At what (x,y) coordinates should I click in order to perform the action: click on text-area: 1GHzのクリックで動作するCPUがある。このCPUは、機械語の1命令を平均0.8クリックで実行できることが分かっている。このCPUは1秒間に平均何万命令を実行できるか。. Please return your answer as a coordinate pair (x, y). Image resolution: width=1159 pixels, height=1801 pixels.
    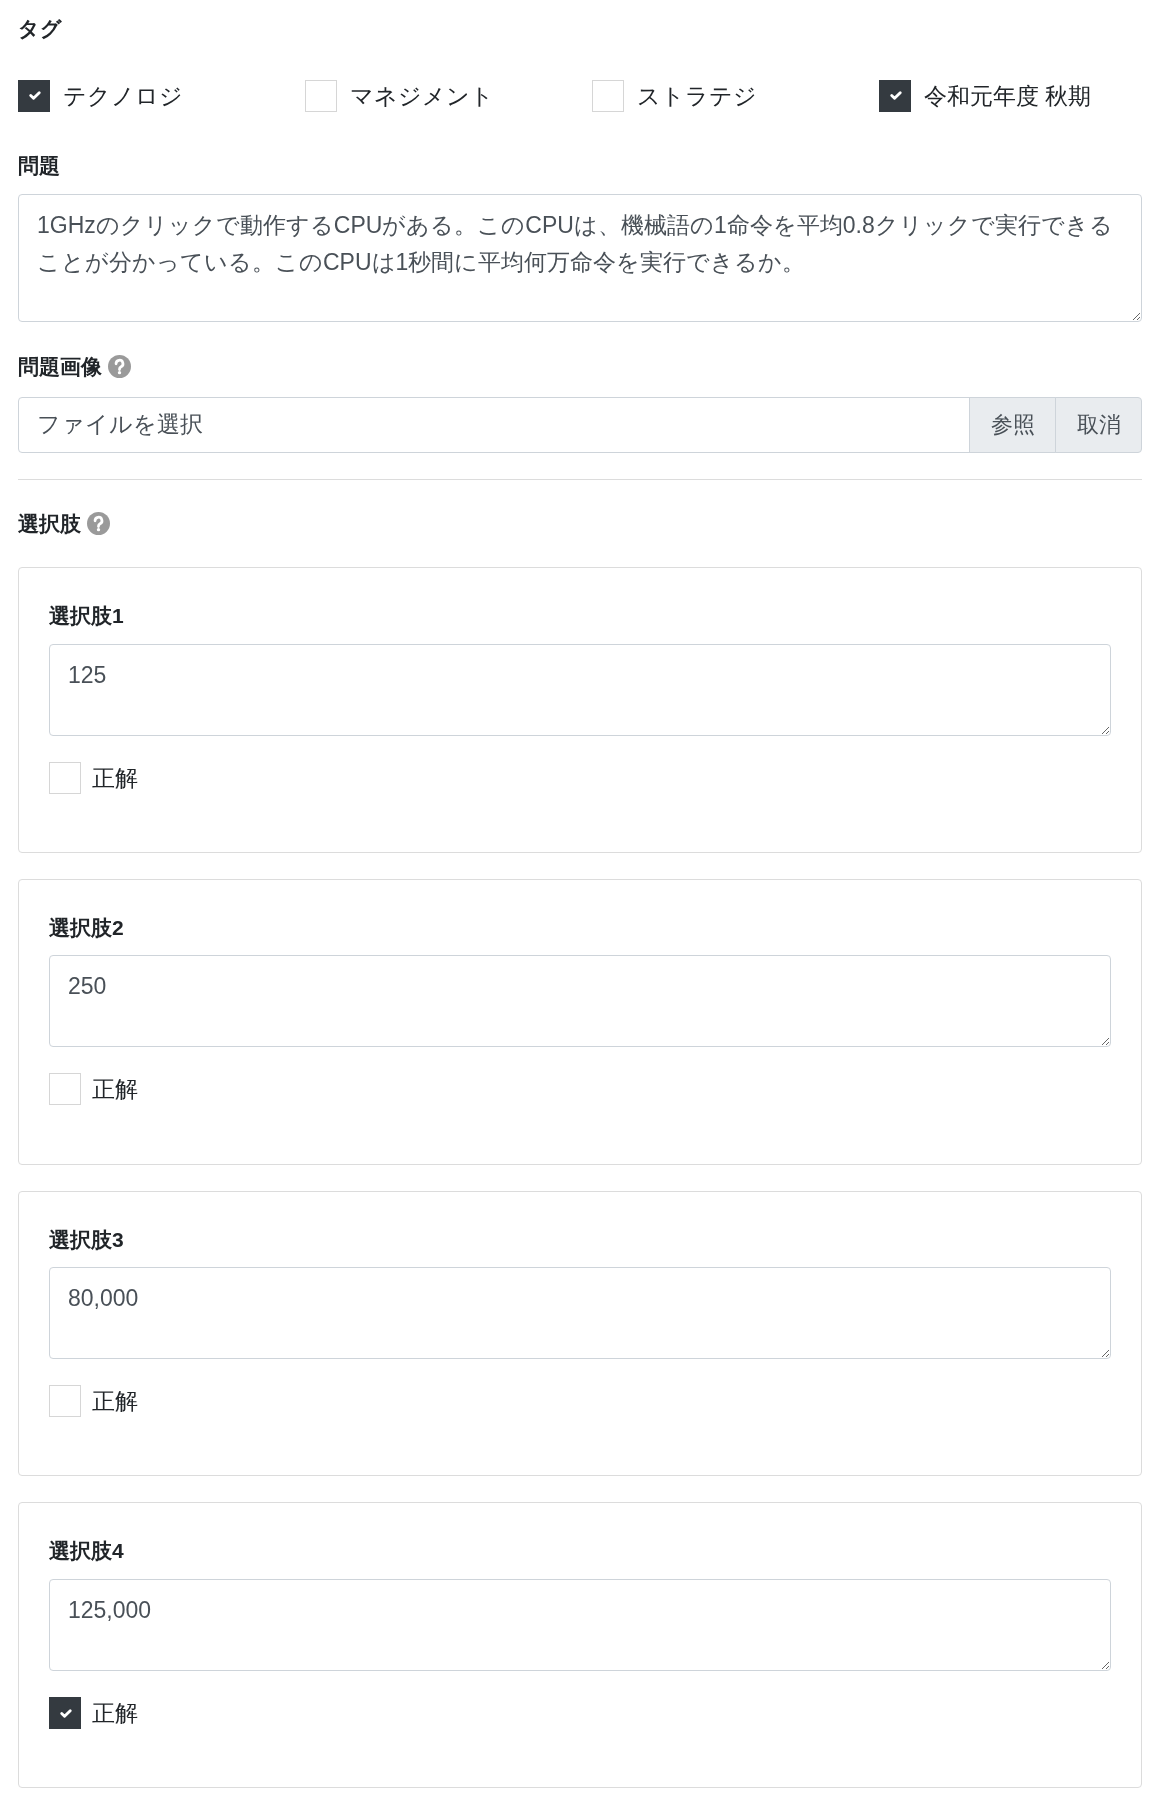
    Looking at the image, I should click on (580, 258).